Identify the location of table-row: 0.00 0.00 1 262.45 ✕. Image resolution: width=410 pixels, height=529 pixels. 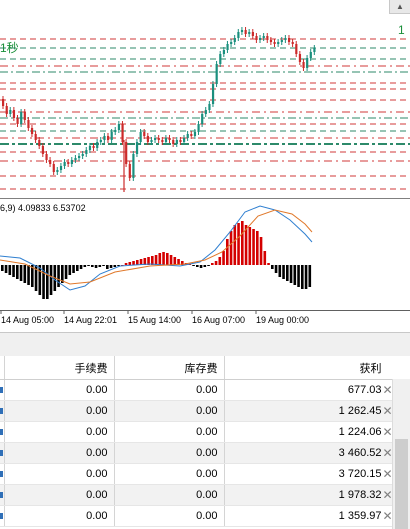
(205, 411).